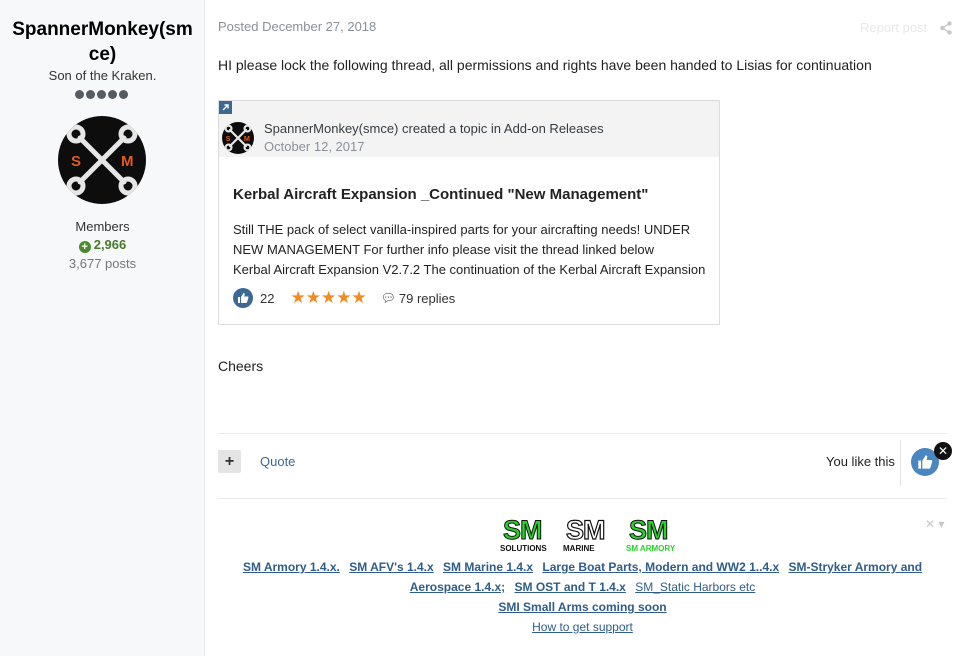 The height and width of the screenshot is (656, 967). I want to click on post-count: 3,677 posts, so click(102, 263).